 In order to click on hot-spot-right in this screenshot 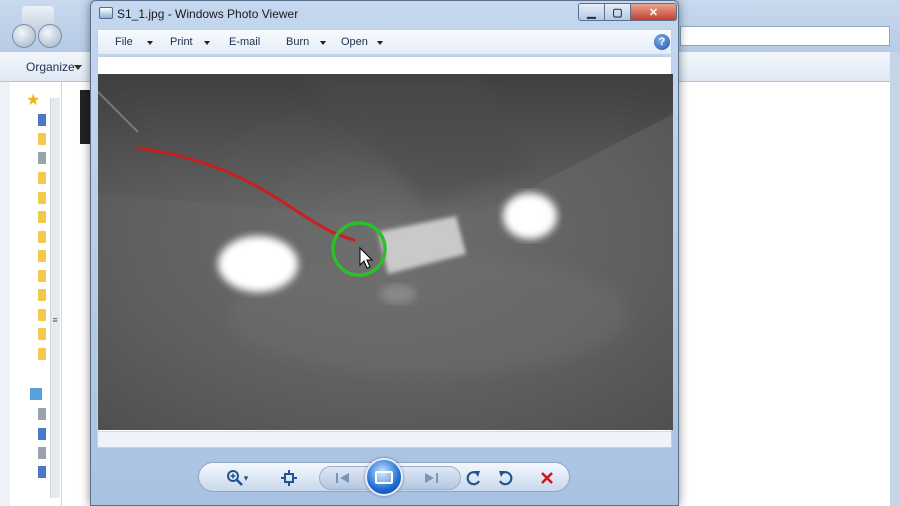, I will do `click(530, 216)`.